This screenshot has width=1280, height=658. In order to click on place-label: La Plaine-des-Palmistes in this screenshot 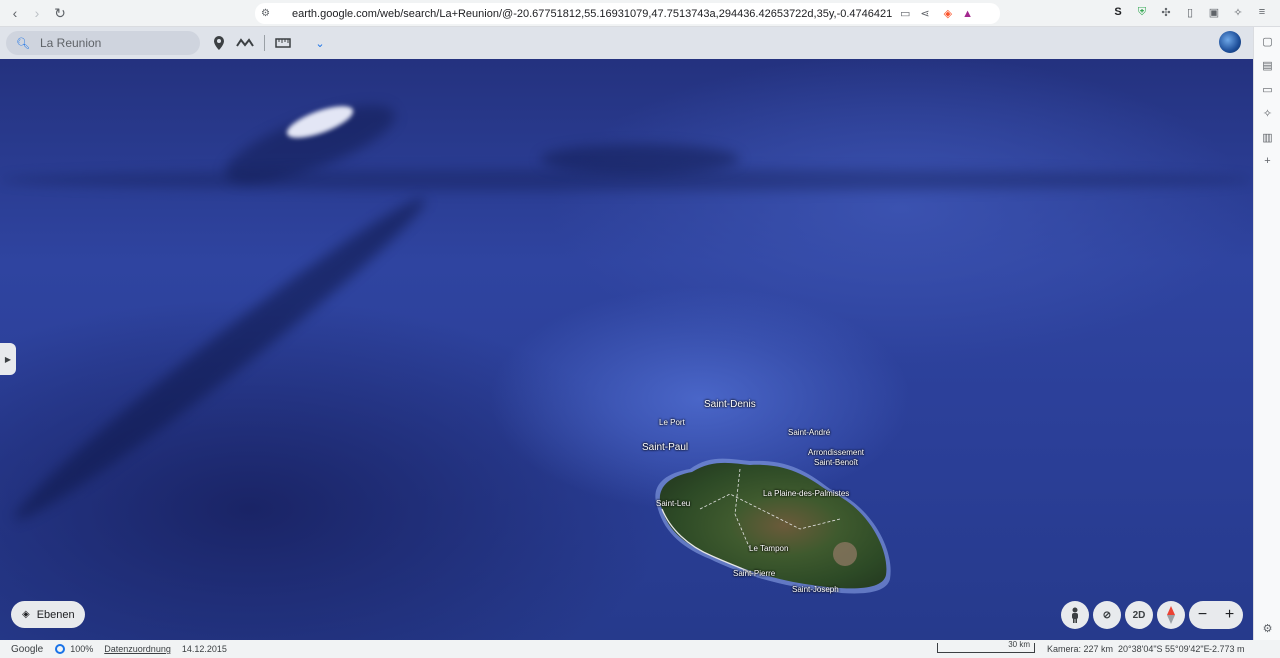, I will do `click(806, 493)`.